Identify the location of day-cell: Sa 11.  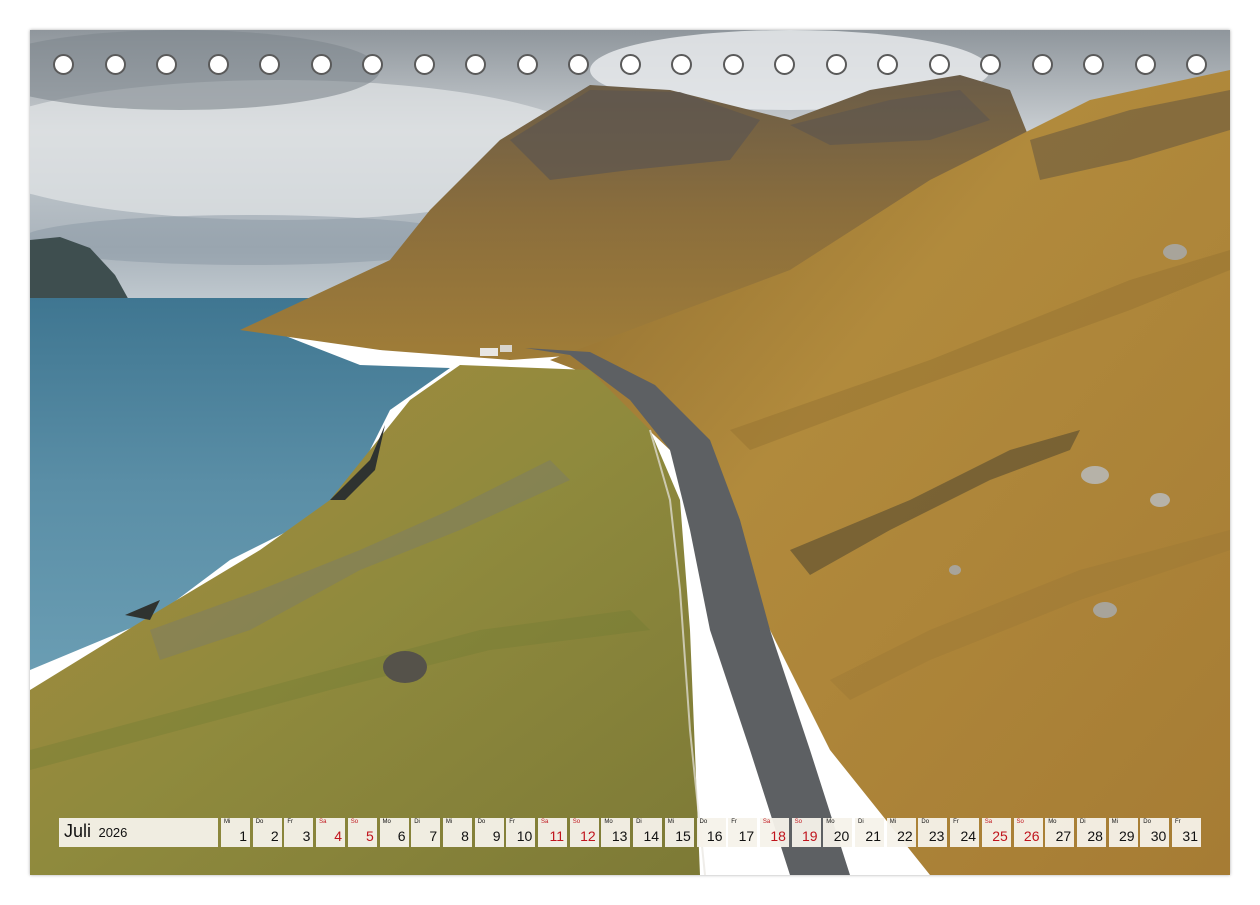
(552, 832).